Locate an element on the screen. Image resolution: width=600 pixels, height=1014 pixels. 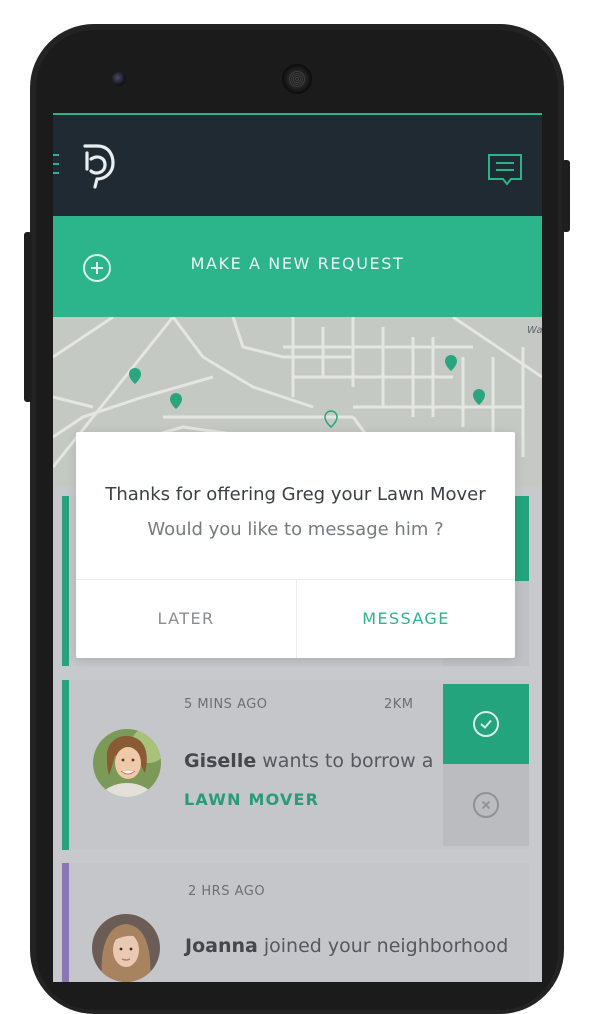
message-button: MESSAGE is located at coordinates (406, 619).